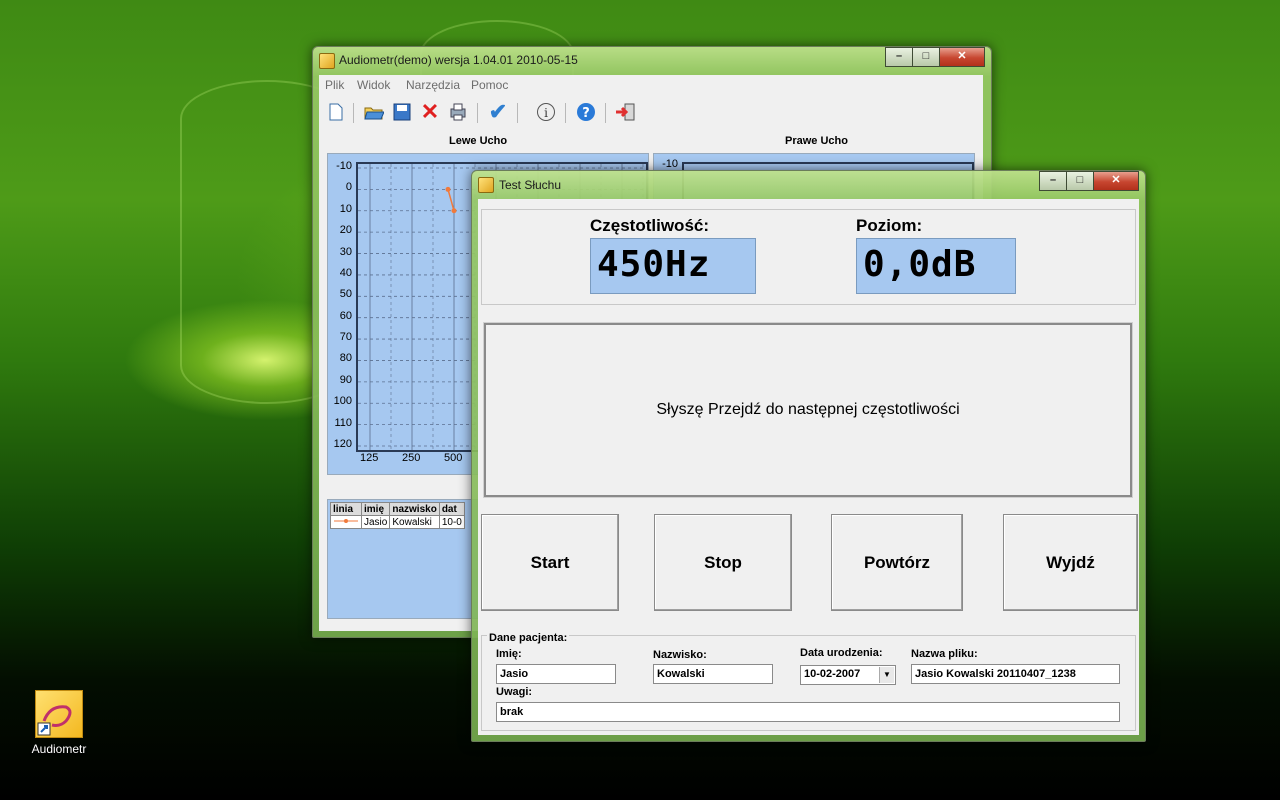 The height and width of the screenshot is (800, 1280). What do you see at coordinates (451, 200) in the screenshot?
I see `series-line` at bounding box center [451, 200].